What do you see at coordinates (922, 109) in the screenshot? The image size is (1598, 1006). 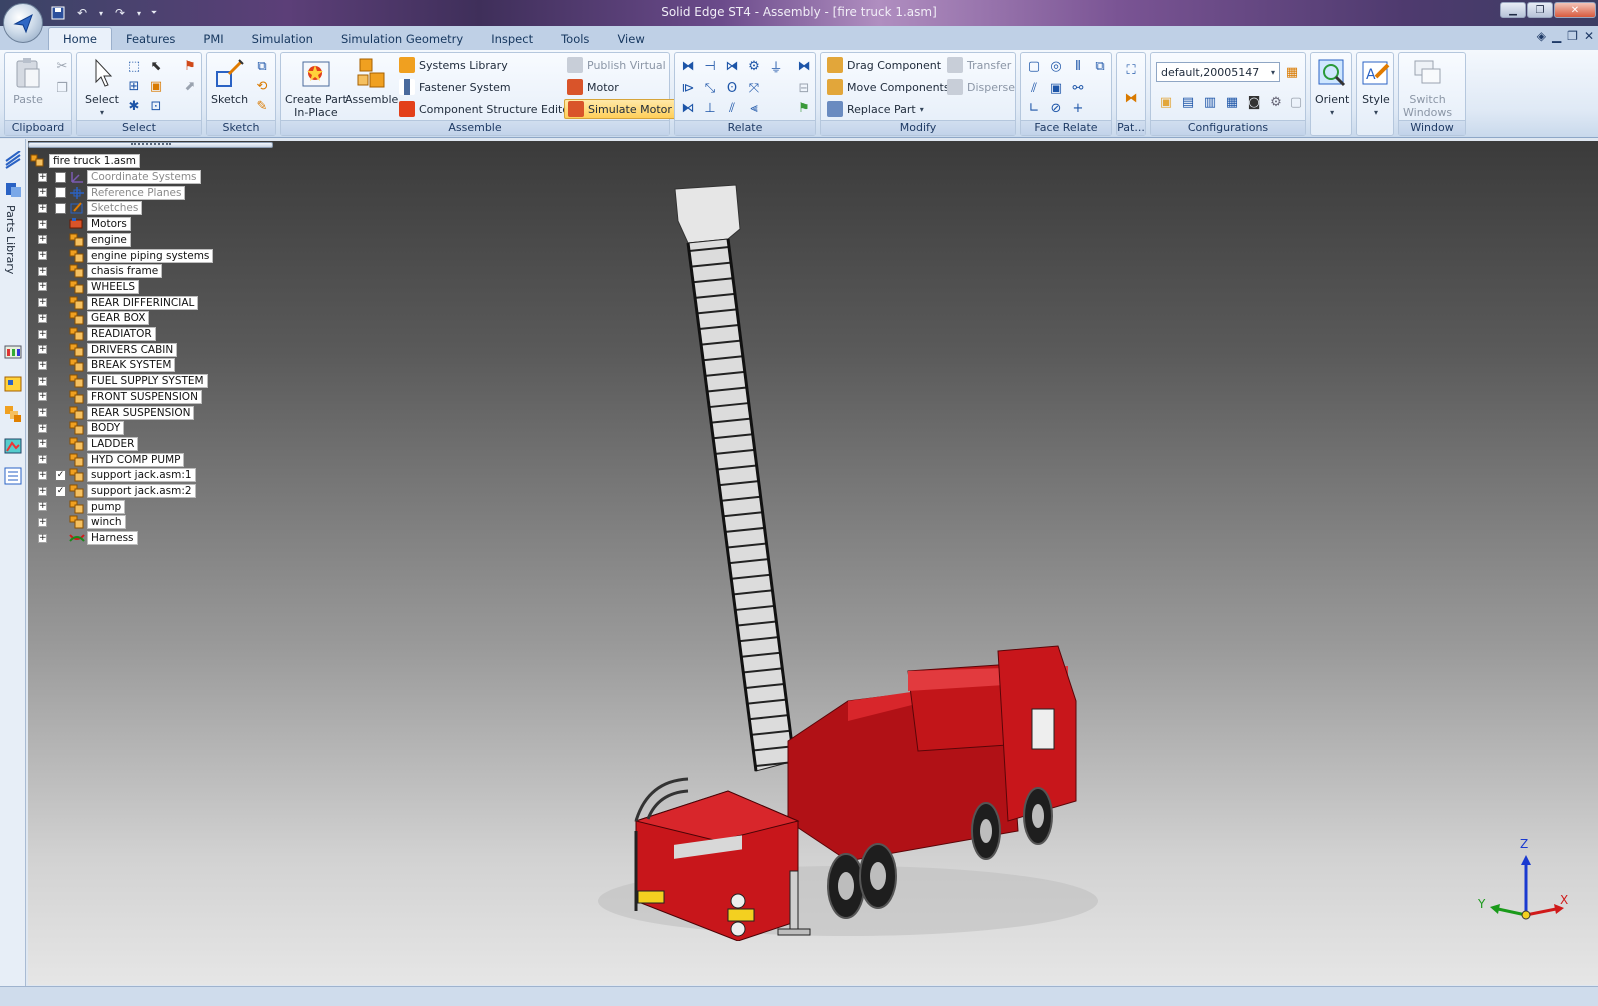 I see `replace-part-dropdown-icon: ▾` at bounding box center [922, 109].